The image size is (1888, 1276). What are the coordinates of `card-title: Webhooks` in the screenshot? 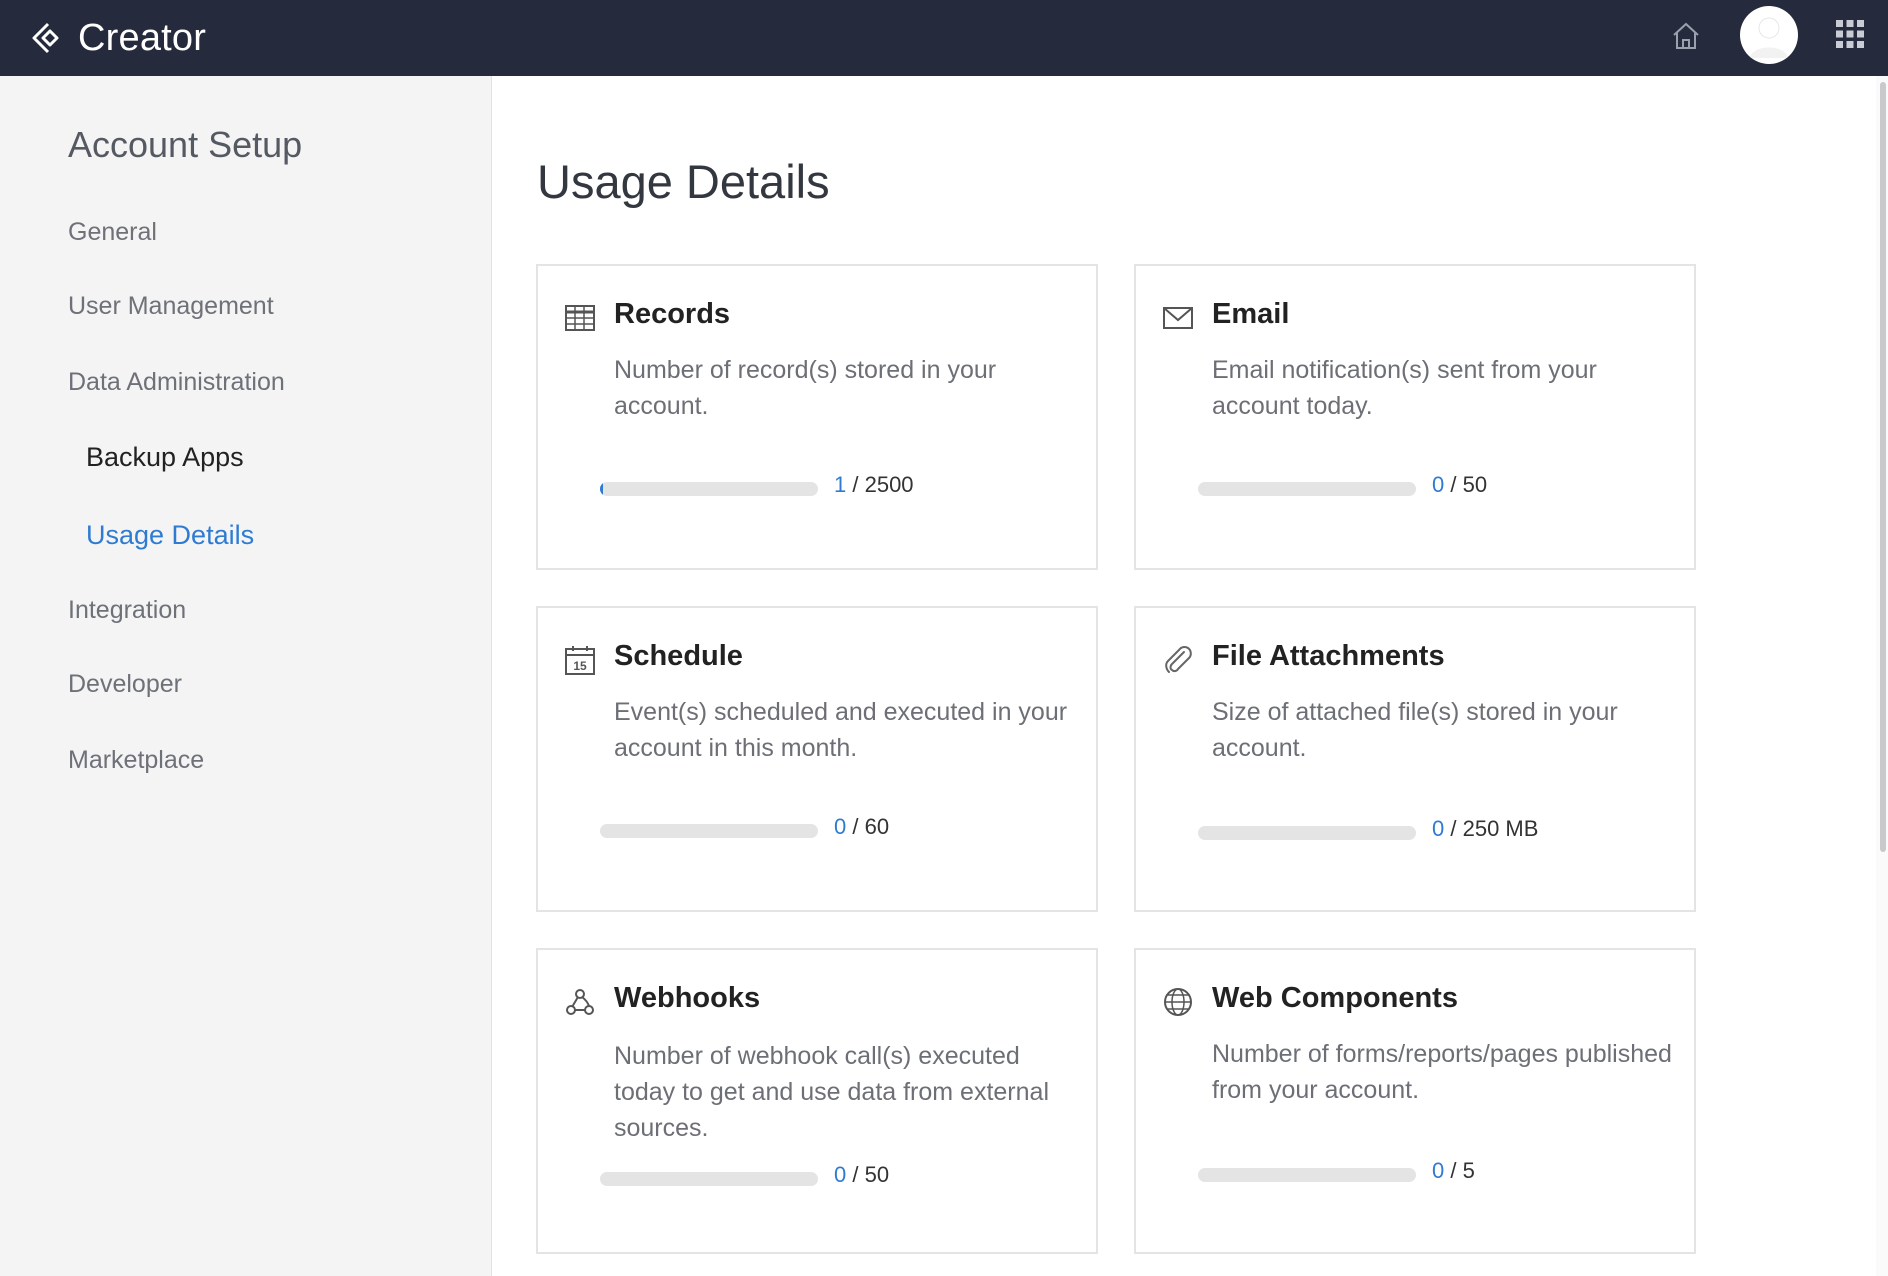 It's located at (687, 998).